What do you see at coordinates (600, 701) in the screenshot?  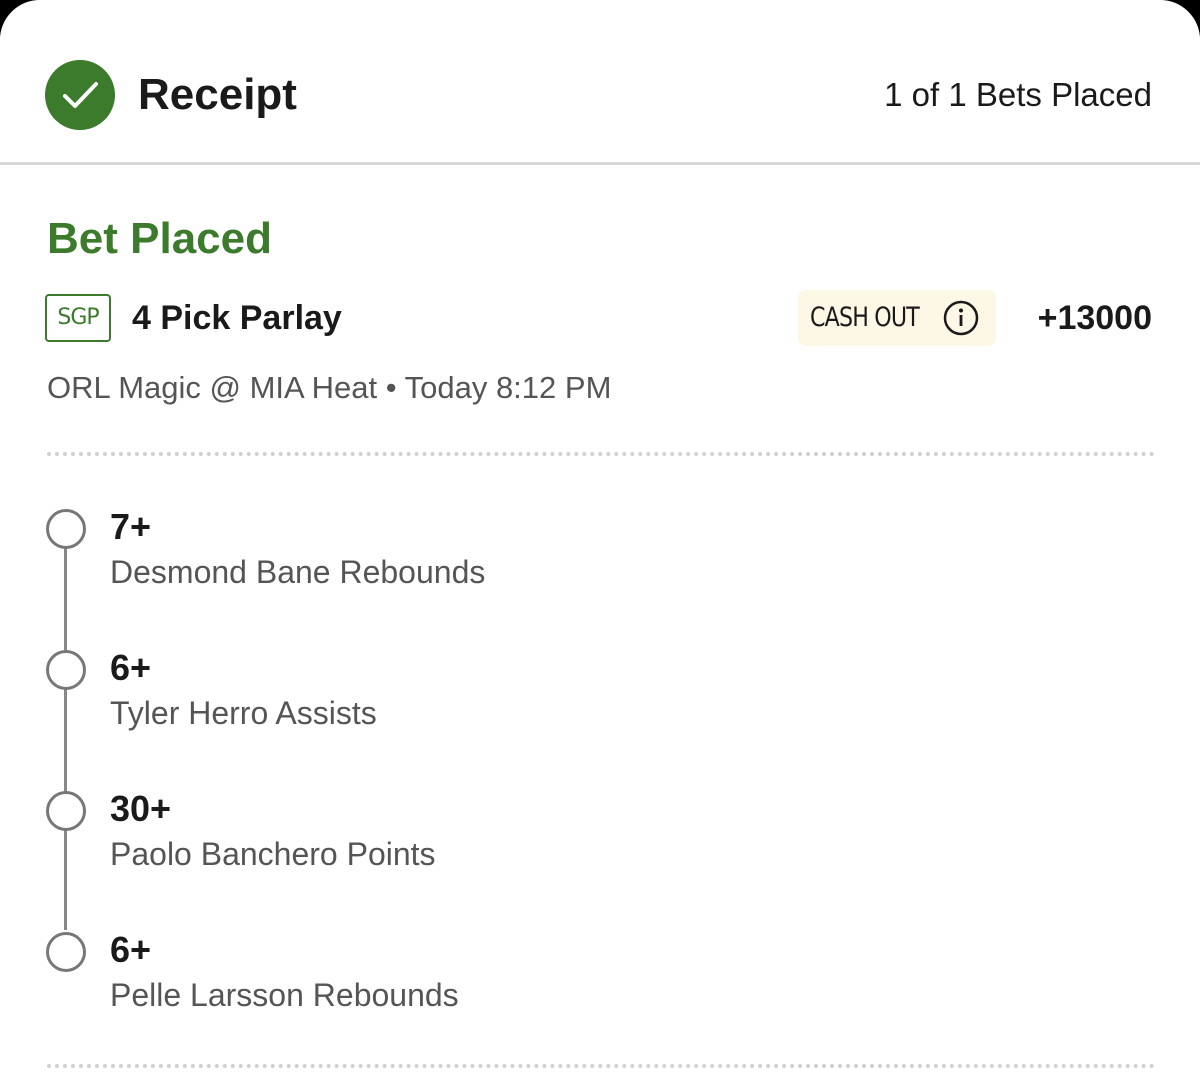 I see `parlay-leg: 6+ Tyler Herro Assists` at bounding box center [600, 701].